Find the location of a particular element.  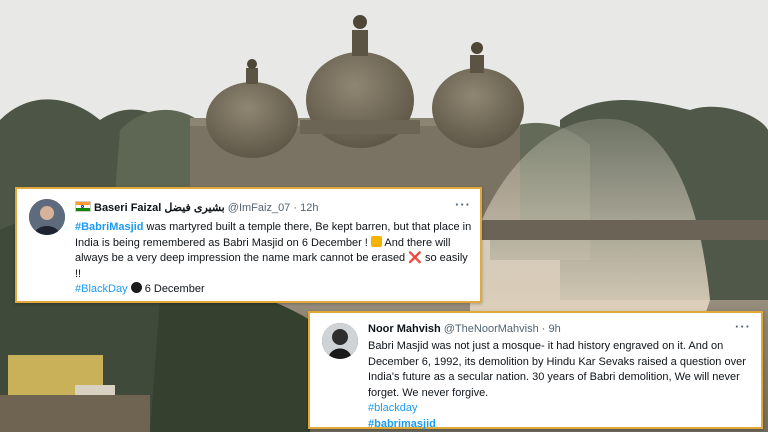

hashtag-blackday: #BlackDay is located at coordinates (101, 289).